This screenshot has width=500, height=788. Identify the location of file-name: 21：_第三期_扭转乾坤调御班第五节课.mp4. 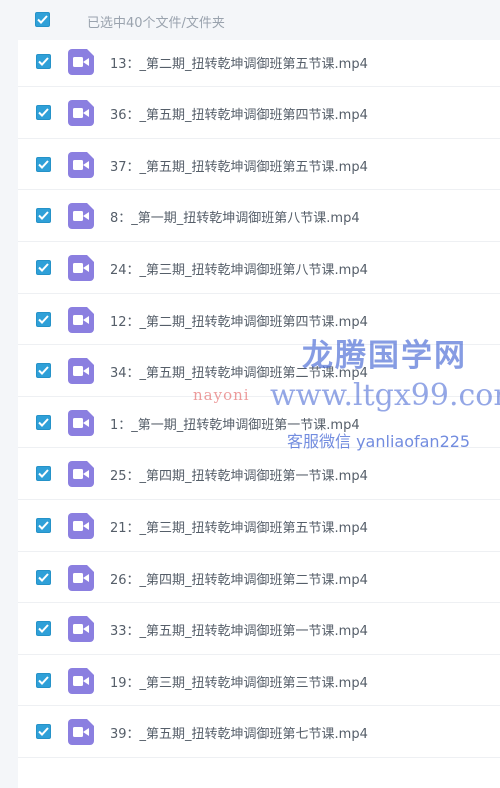
(239, 526).